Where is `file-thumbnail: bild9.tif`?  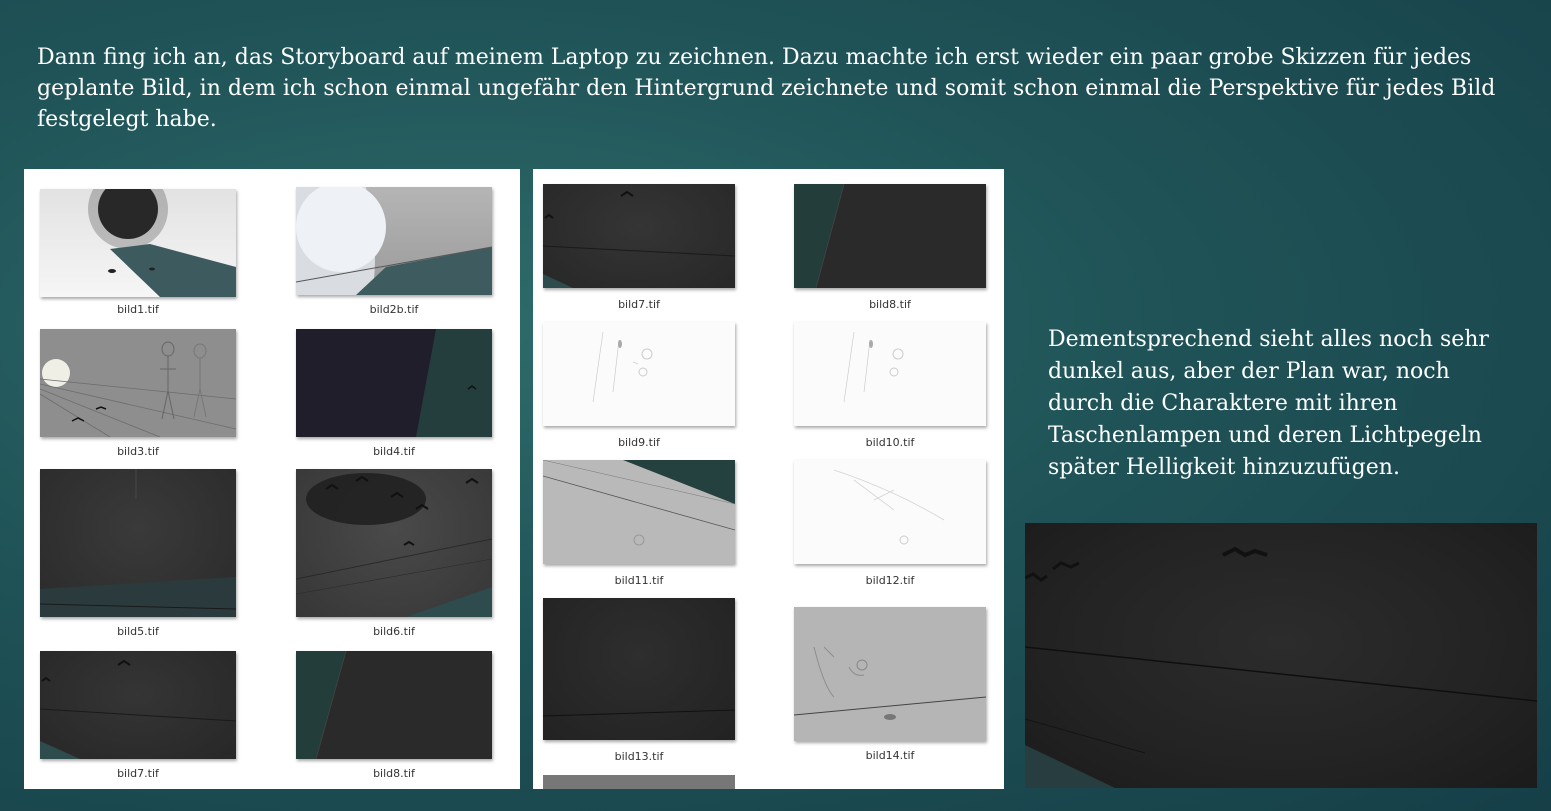
file-thumbnail: bild9.tif is located at coordinates (639, 387).